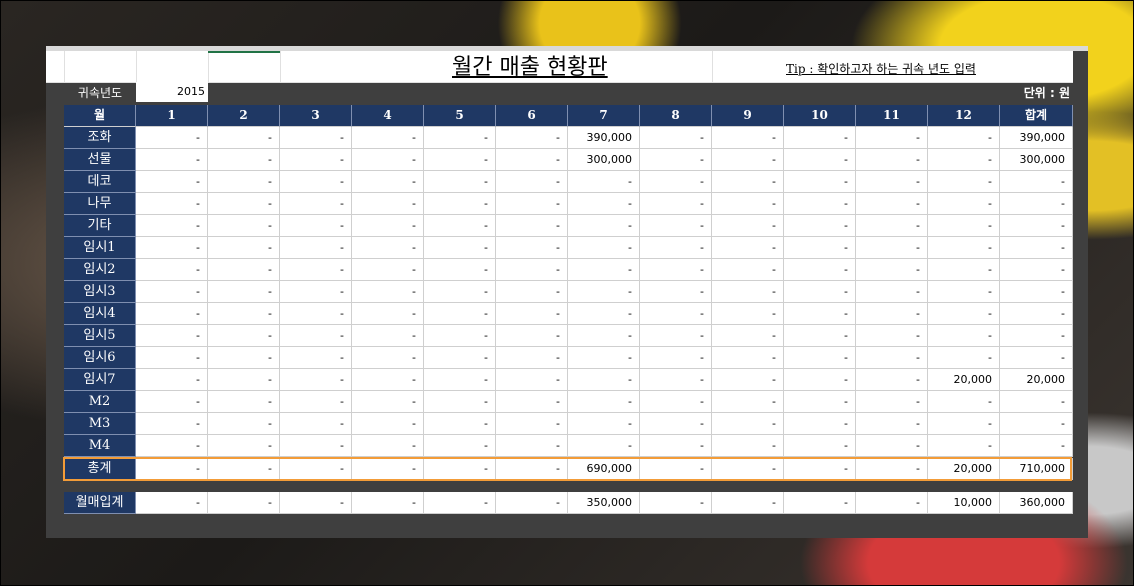 This screenshot has height=586, width=1134. I want to click on value-cell: 390,000, so click(604, 138).